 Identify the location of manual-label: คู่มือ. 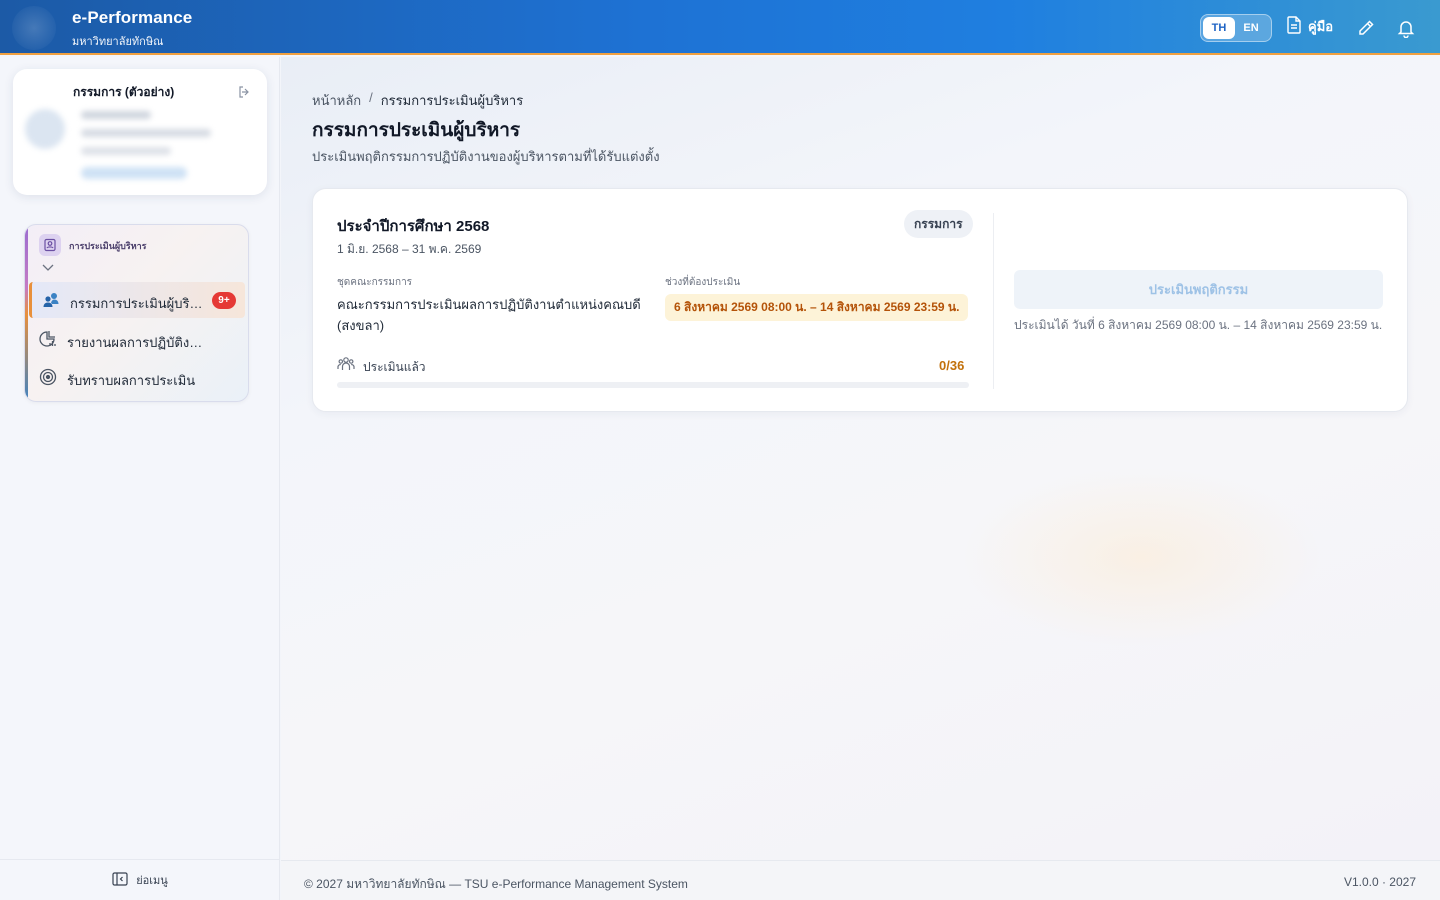
(1321, 26).